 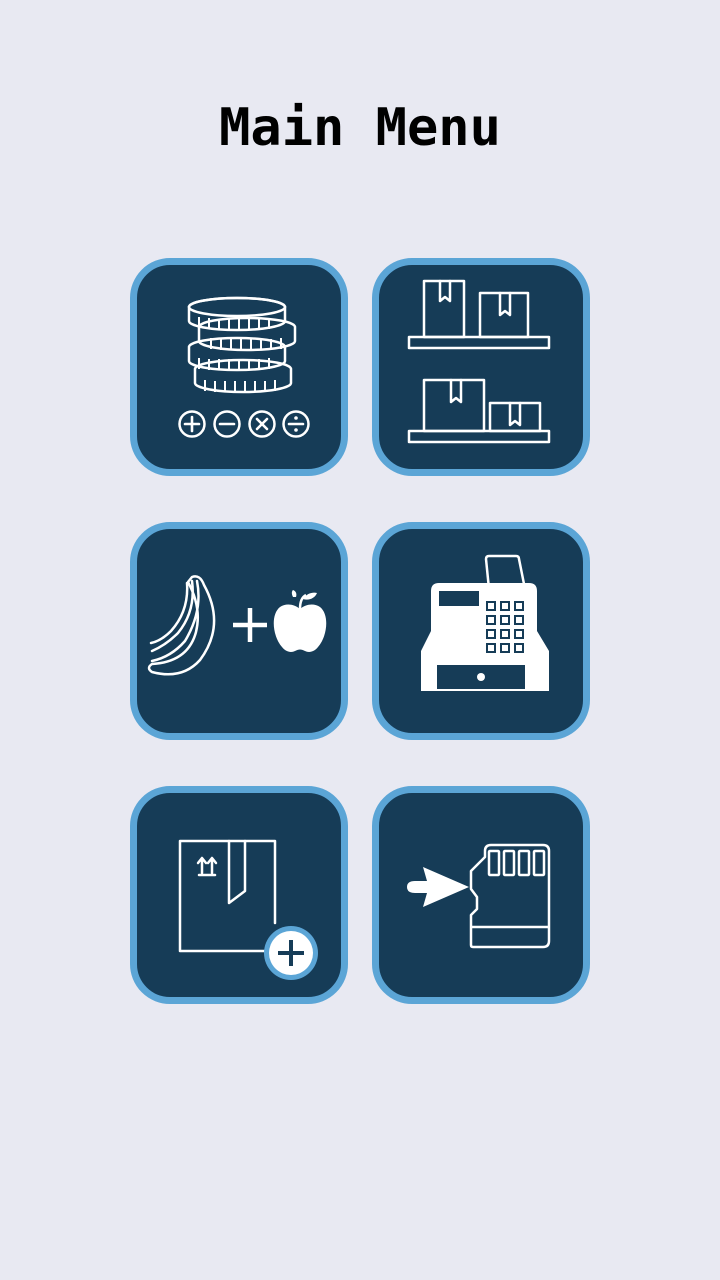 I want to click on menu-tile-inventory-shelves, so click(x=481, y=367).